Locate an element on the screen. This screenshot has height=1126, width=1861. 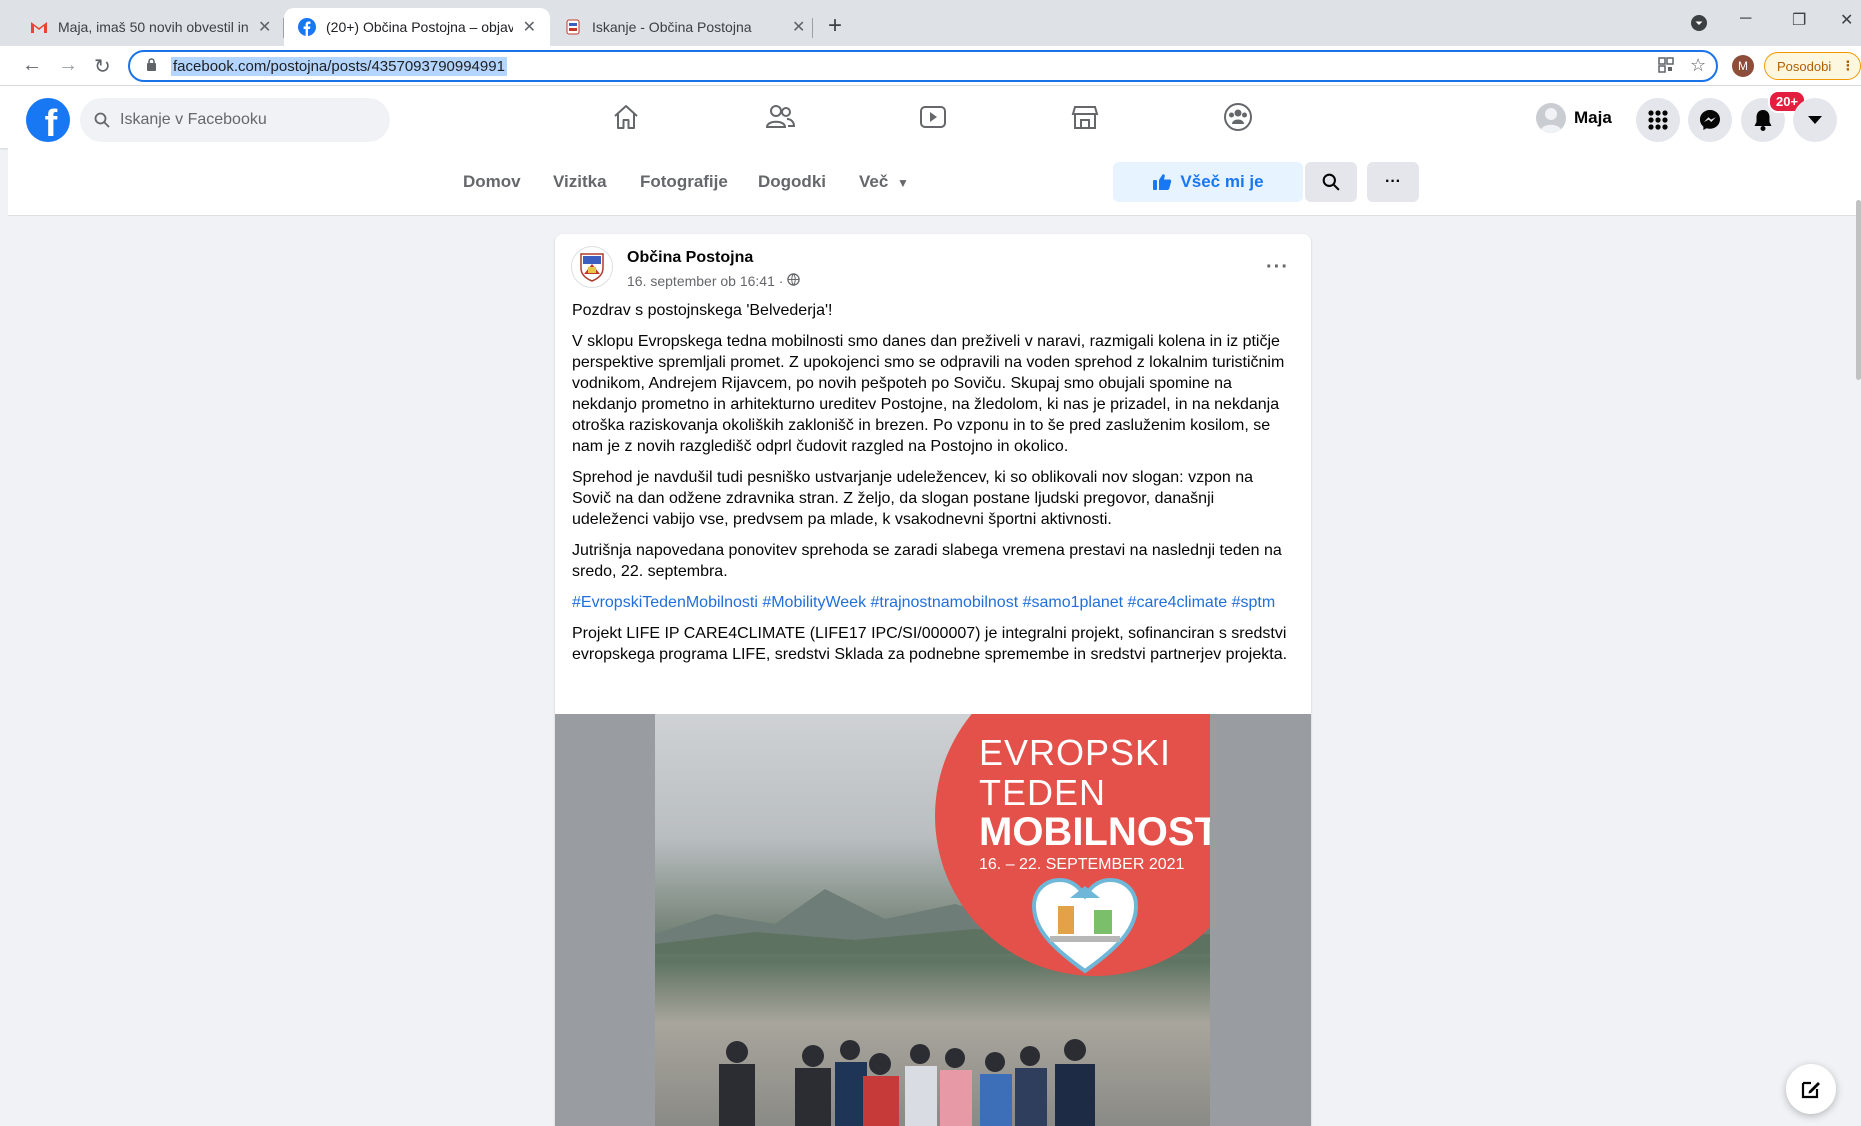
user-avatar is located at coordinates (1551, 118).